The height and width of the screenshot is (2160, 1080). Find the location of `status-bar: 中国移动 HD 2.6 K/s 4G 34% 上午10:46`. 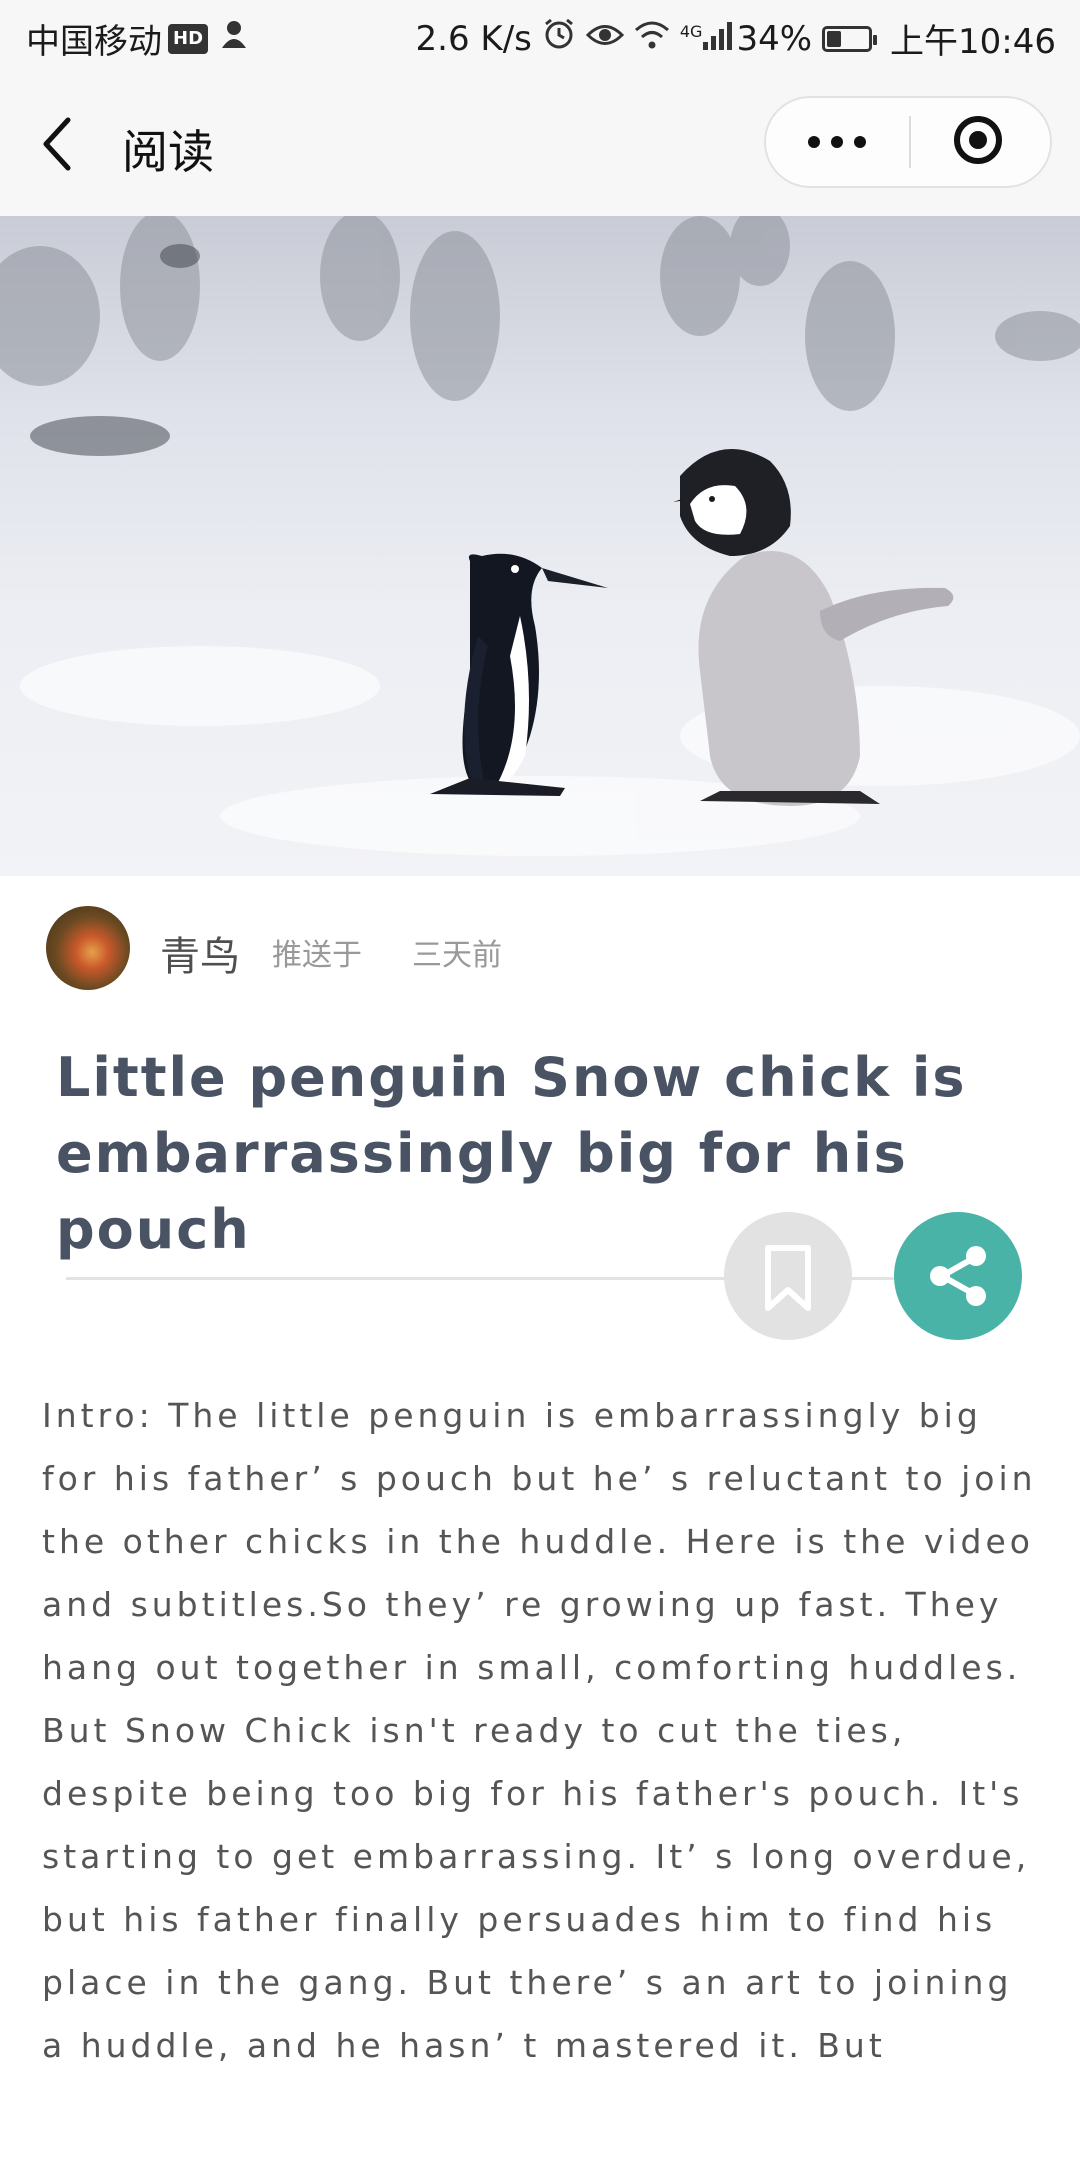

status-bar: 中国移动 HD 2.6 K/s 4G 34% 上午10:46 is located at coordinates (540, 36).